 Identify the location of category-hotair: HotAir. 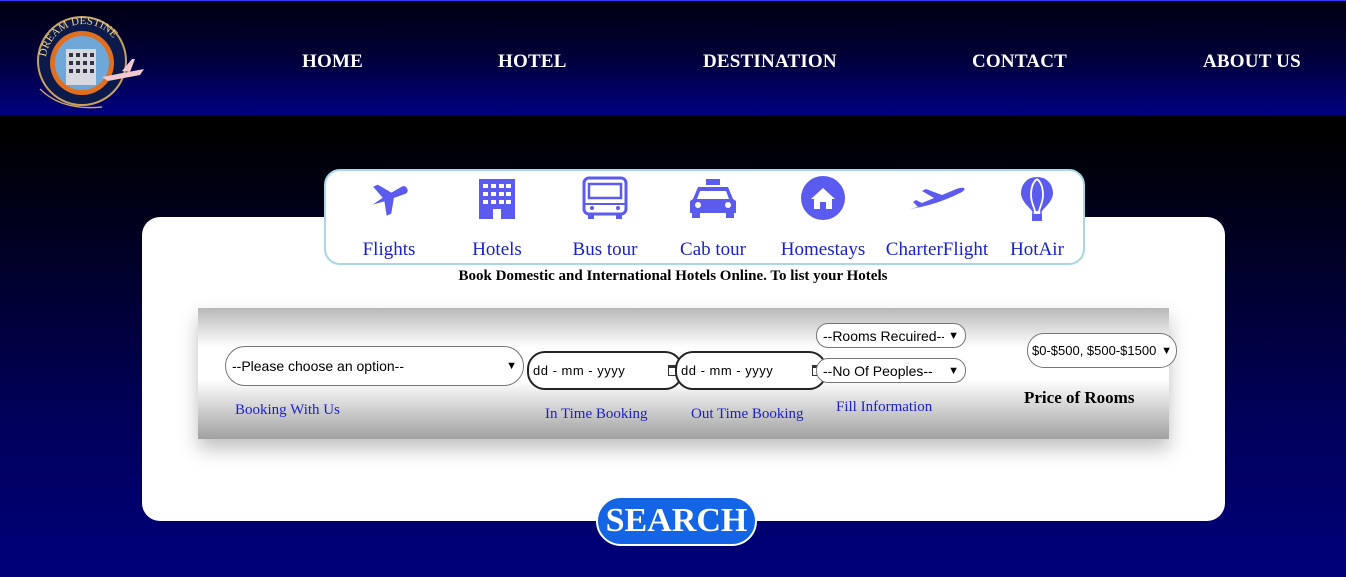
(1037, 218).